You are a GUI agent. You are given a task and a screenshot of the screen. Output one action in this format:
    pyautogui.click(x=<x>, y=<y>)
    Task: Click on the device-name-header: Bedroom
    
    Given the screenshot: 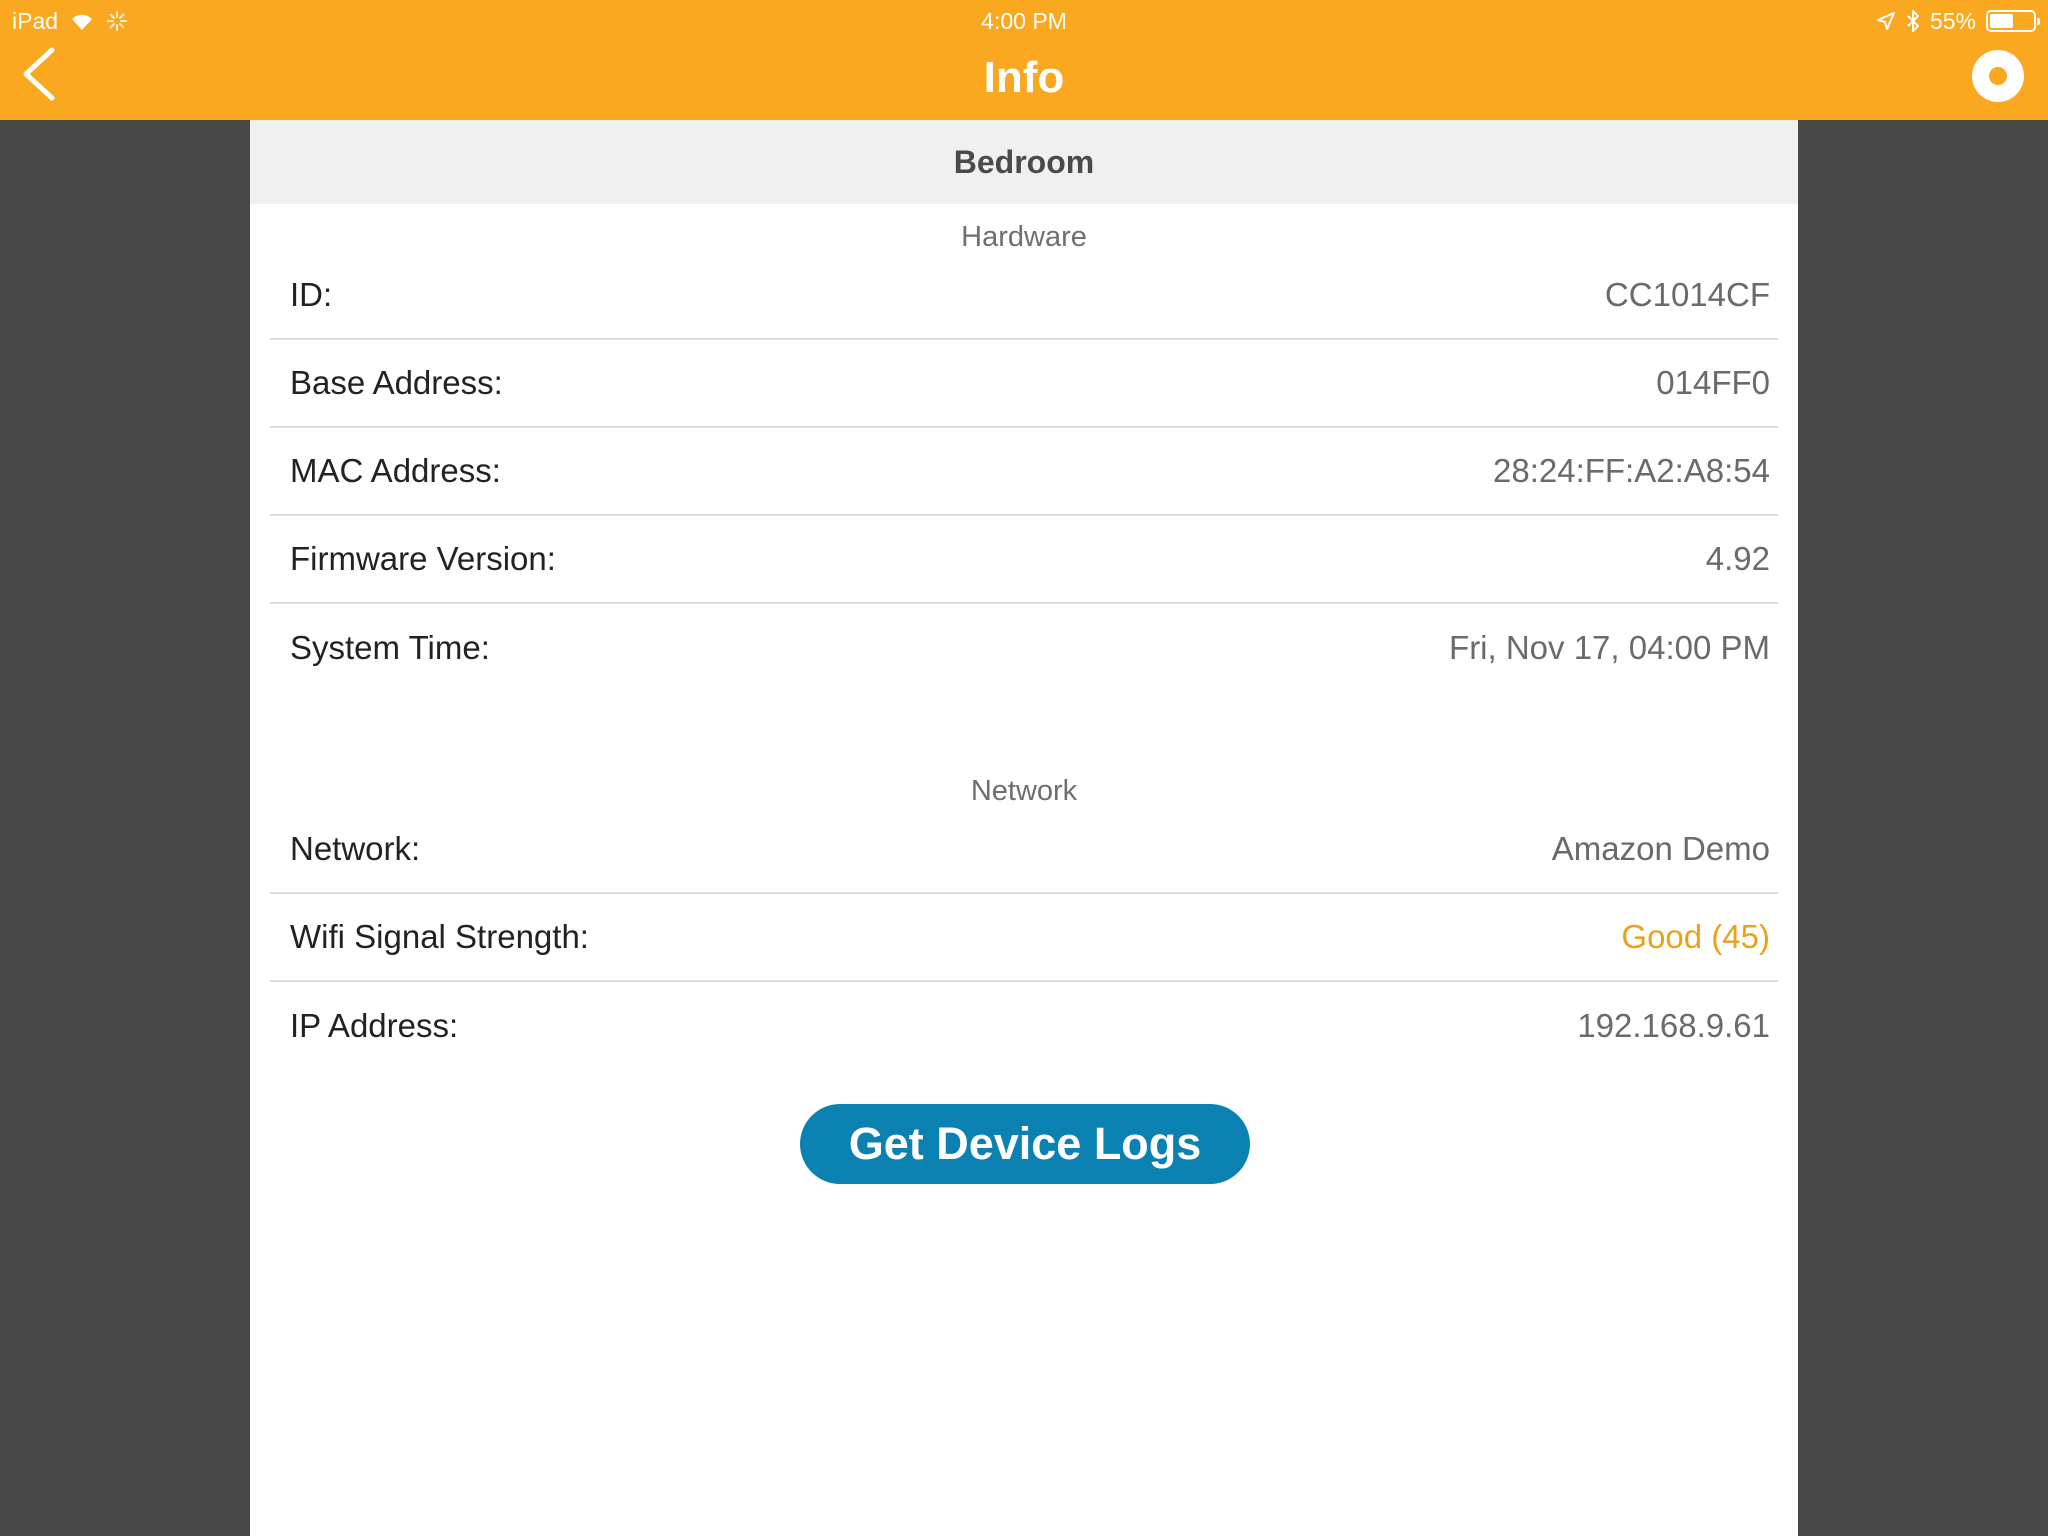 What is the action you would take?
    pyautogui.click(x=1024, y=162)
    